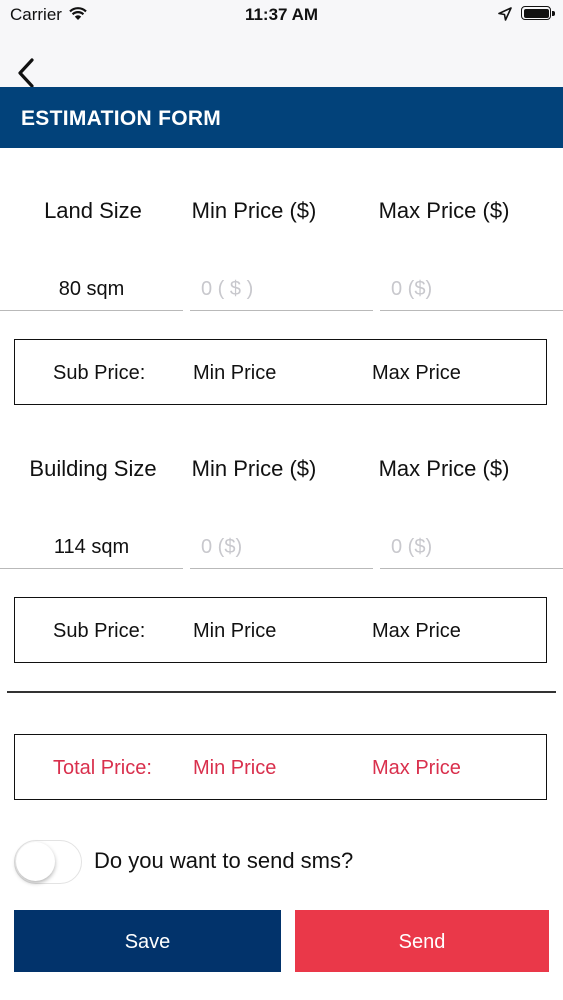 Image resolution: width=563 pixels, height=1000 pixels. What do you see at coordinates (254, 210) in the screenshot?
I see `land-min-price-label: Min Price ($)` at bounding box center [254, 210].